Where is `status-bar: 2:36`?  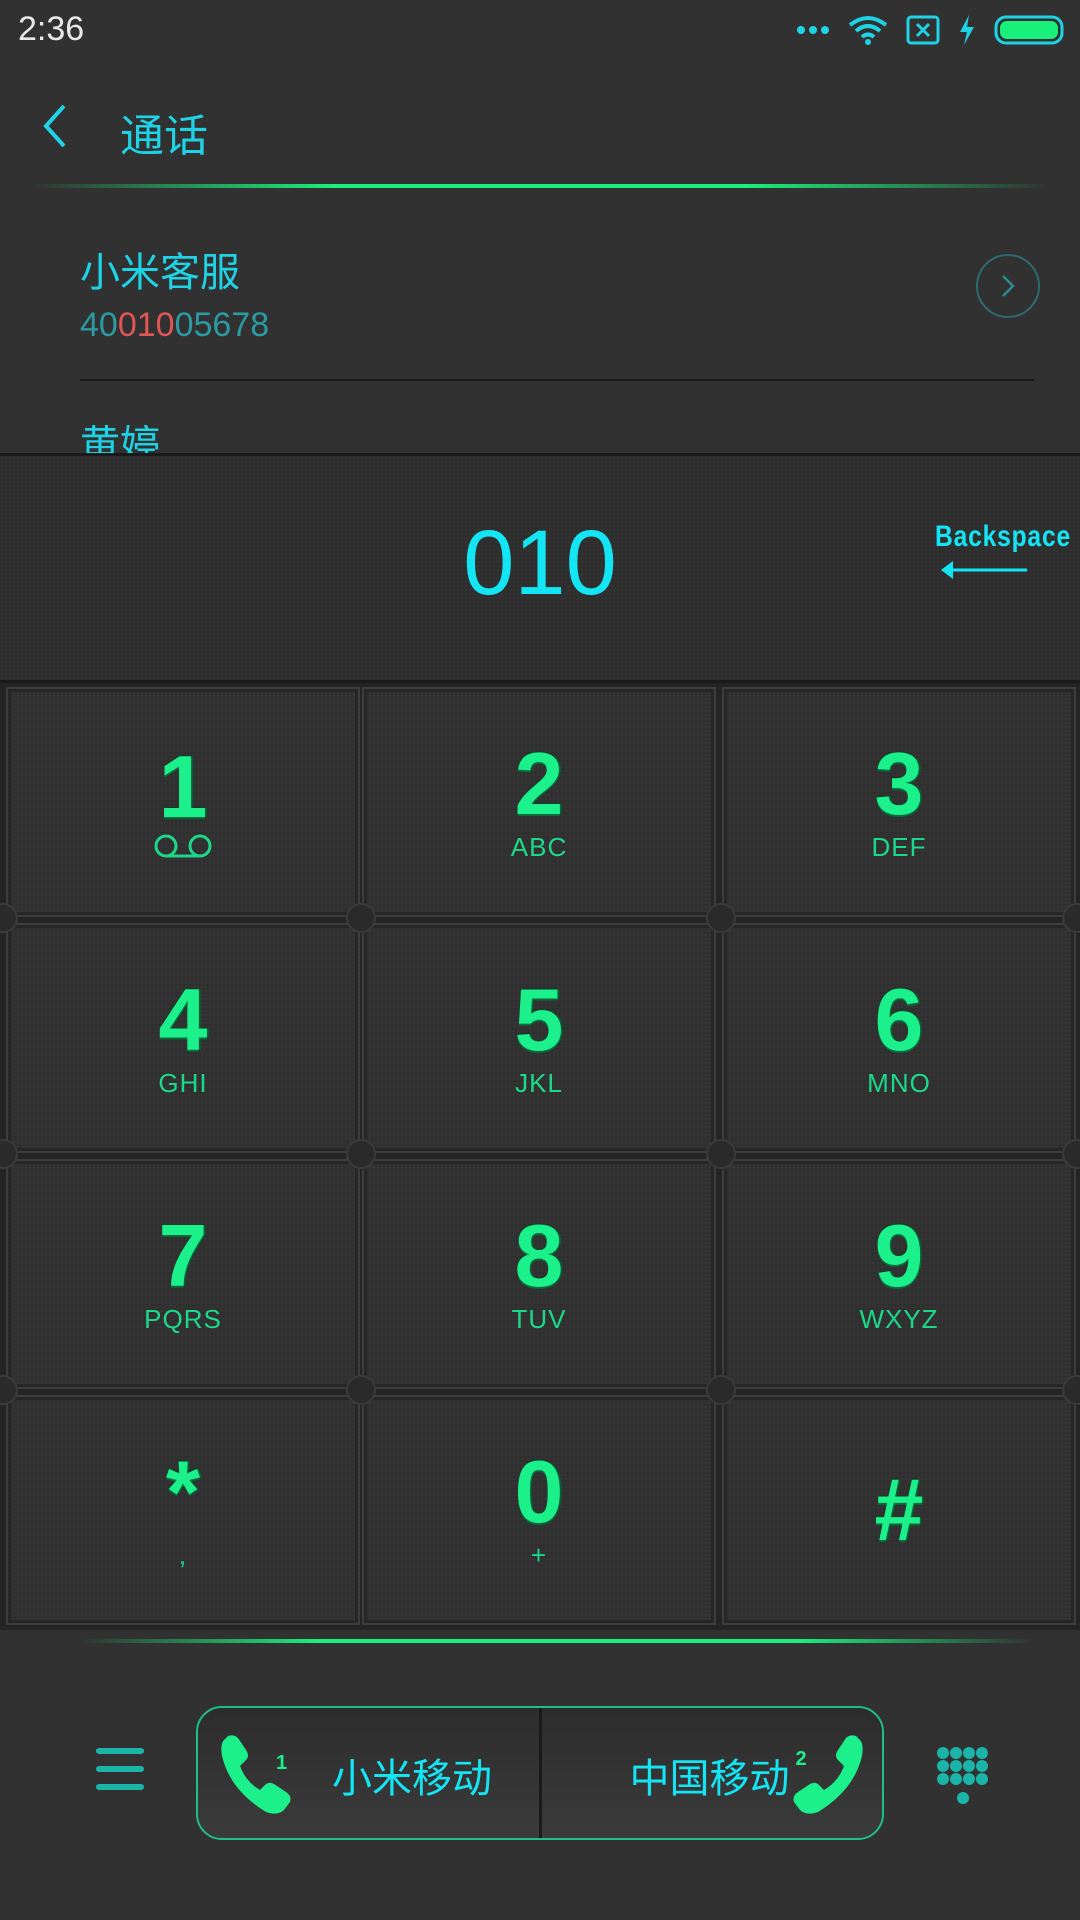
status-bar: 2:36 is located at coordinates (540, 30).